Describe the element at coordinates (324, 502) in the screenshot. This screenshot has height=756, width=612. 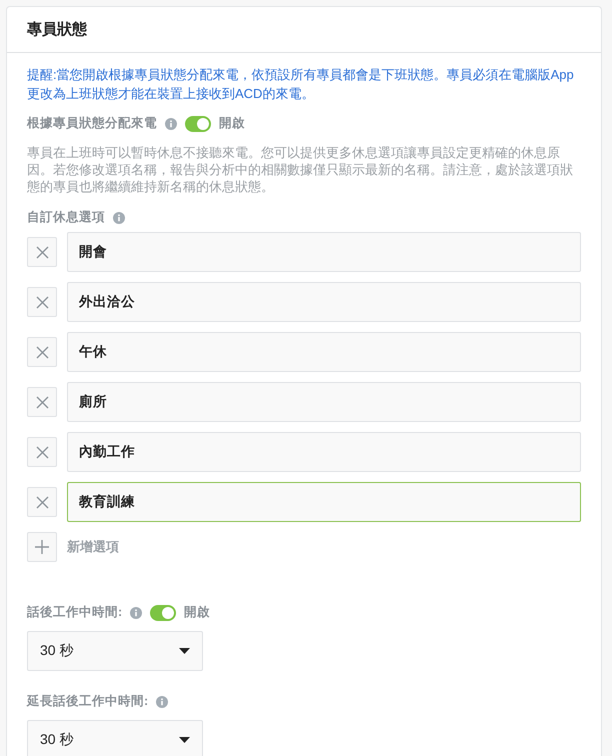
I see `option-field: 教育訓練` at that location.